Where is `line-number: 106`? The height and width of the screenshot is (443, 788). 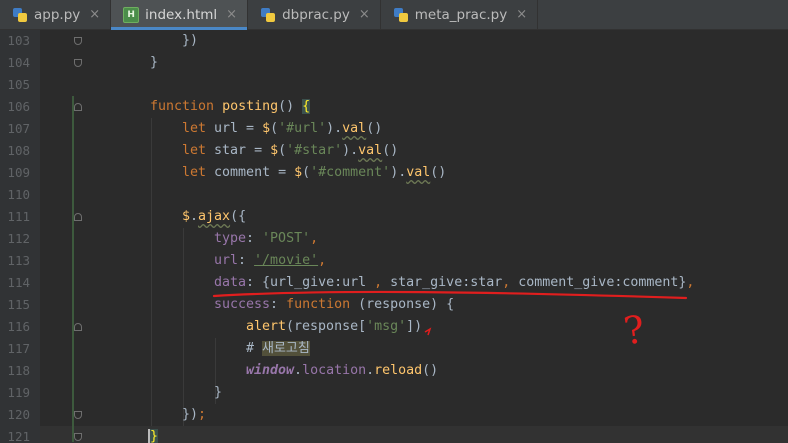 line-number: 106 is located at coordinates (18, 106).